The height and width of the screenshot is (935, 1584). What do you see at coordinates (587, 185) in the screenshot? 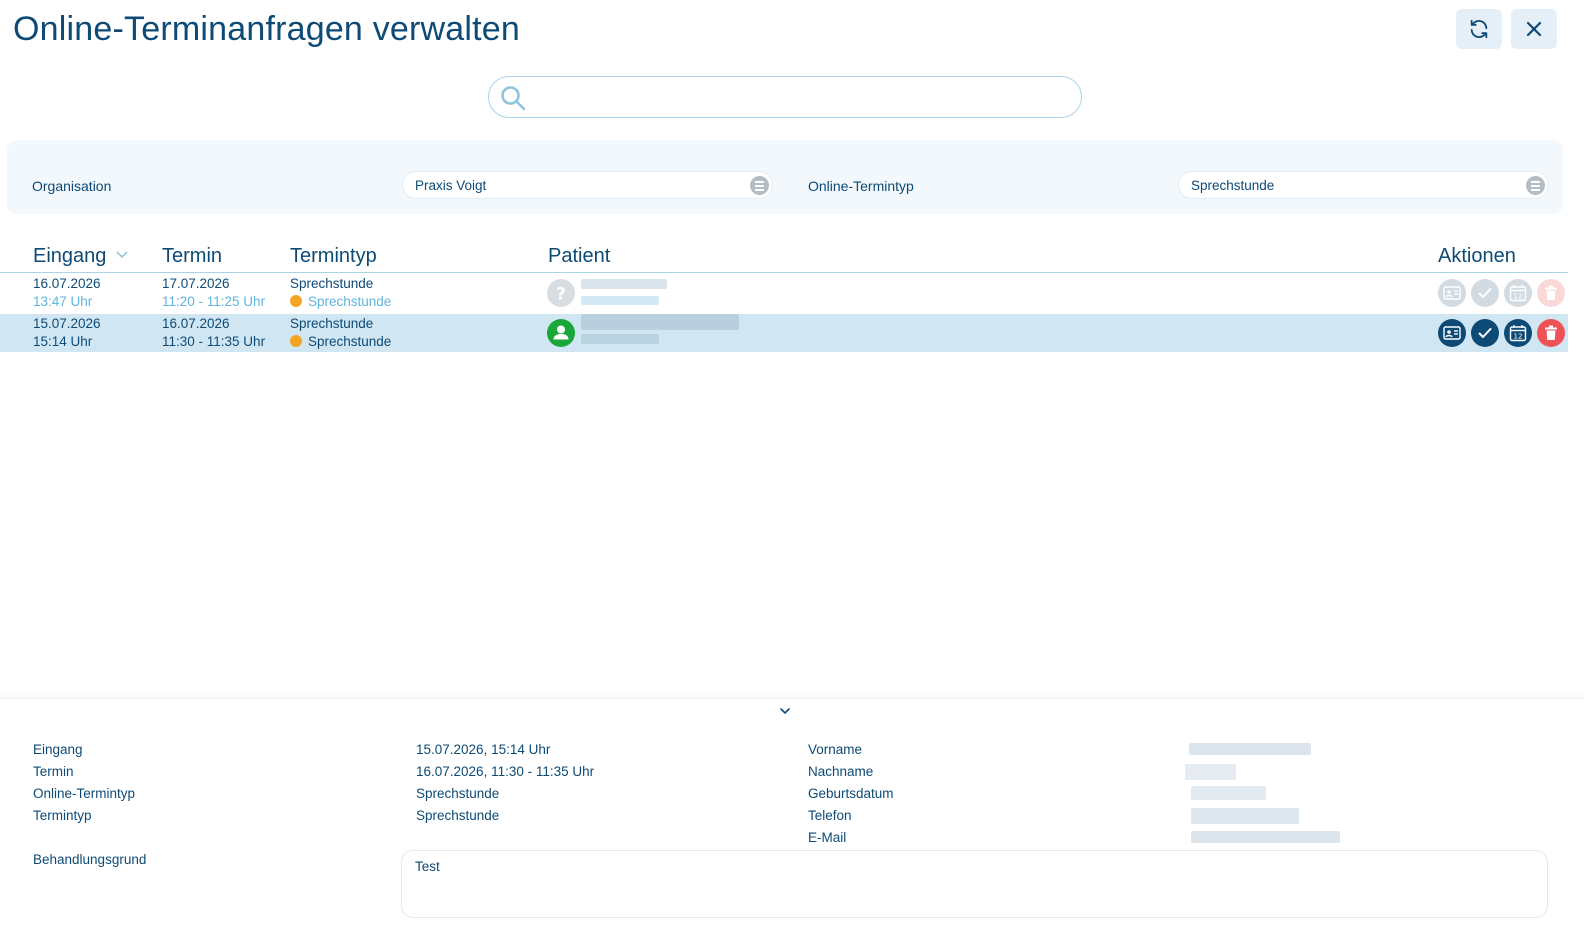
I see `organisation-select: Praxis Voigt` at bounding box center [587, 185].